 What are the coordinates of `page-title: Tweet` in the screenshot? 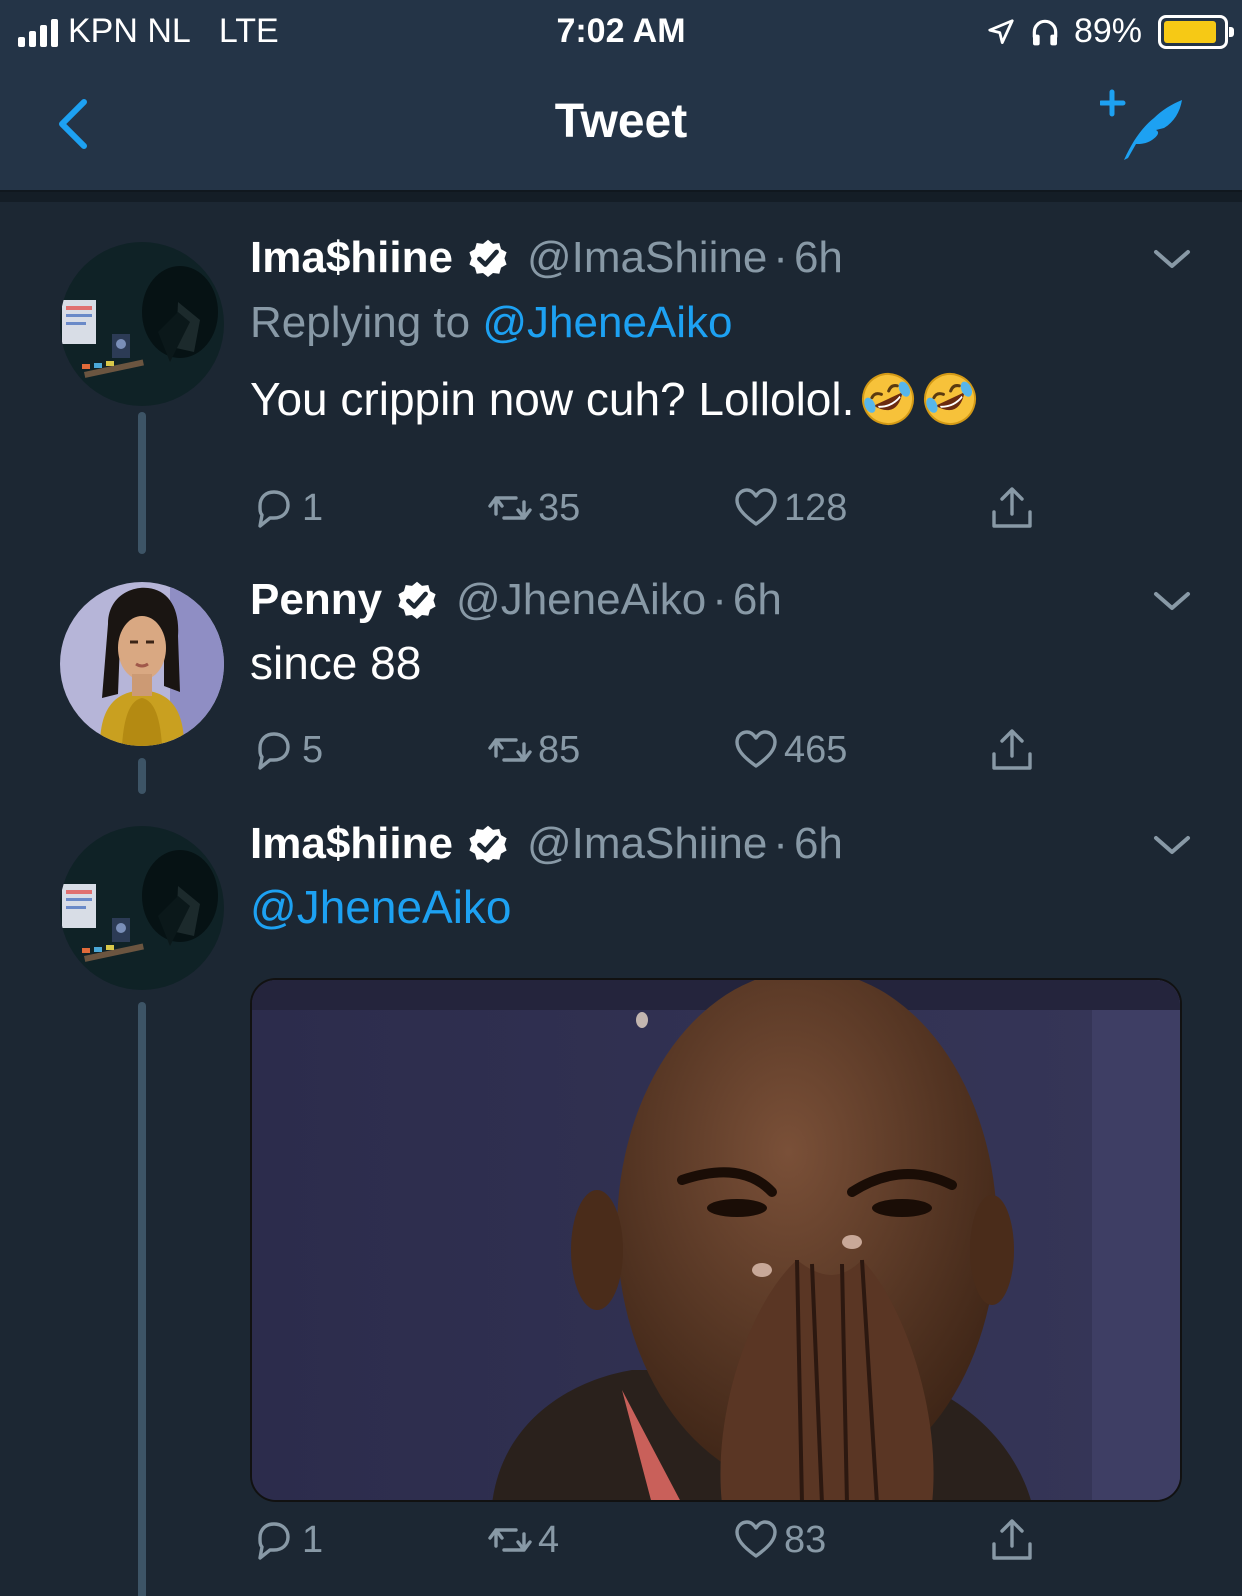 It's located at (621, 121).